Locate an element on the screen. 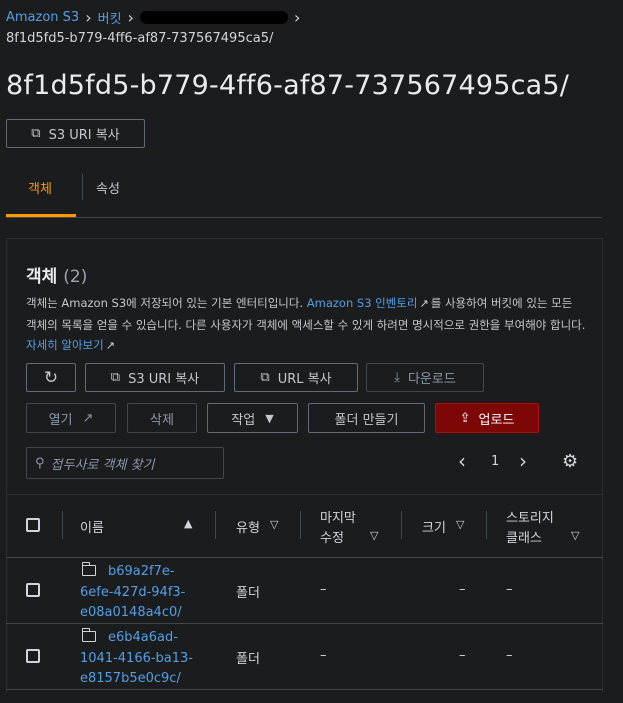 Image resolution: width=623 pixels, height=703 pixels. search-input: ⚲ 접두사로 객체 찾기 is located at coordinates (125, 463).